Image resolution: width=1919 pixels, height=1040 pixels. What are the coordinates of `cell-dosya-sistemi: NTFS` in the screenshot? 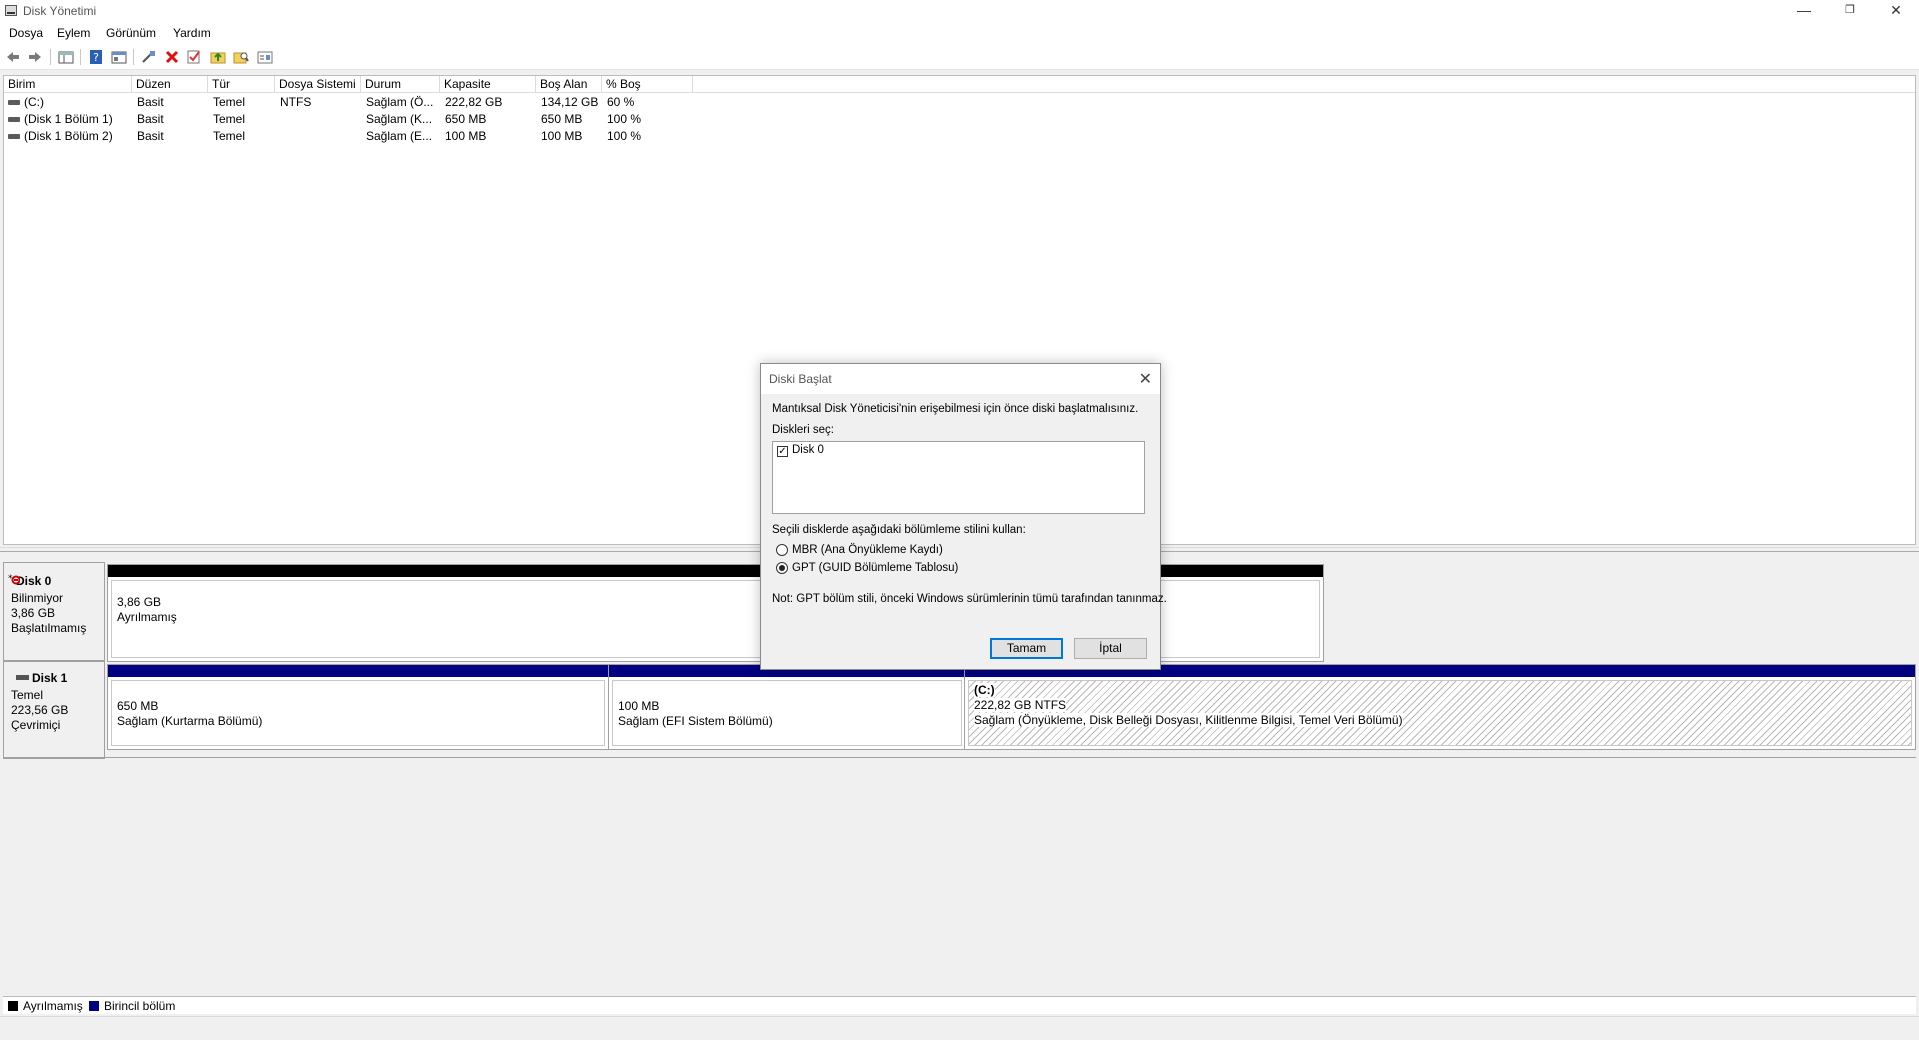 It's located at (296, 102).